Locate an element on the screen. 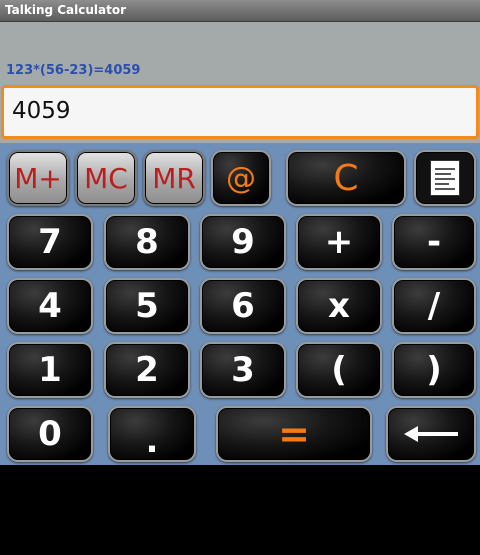 This screenshot has height=555, width=480. digit-8-button: 8 is located at coordinates (147, 242).